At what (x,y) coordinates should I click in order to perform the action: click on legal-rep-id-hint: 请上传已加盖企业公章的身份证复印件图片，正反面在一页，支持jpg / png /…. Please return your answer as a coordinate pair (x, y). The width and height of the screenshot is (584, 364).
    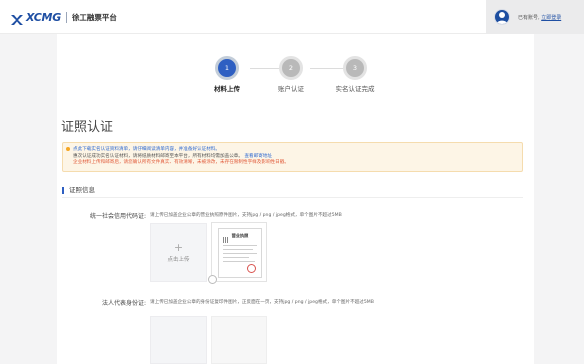
    Looking at the image, I should click on (262, 302).